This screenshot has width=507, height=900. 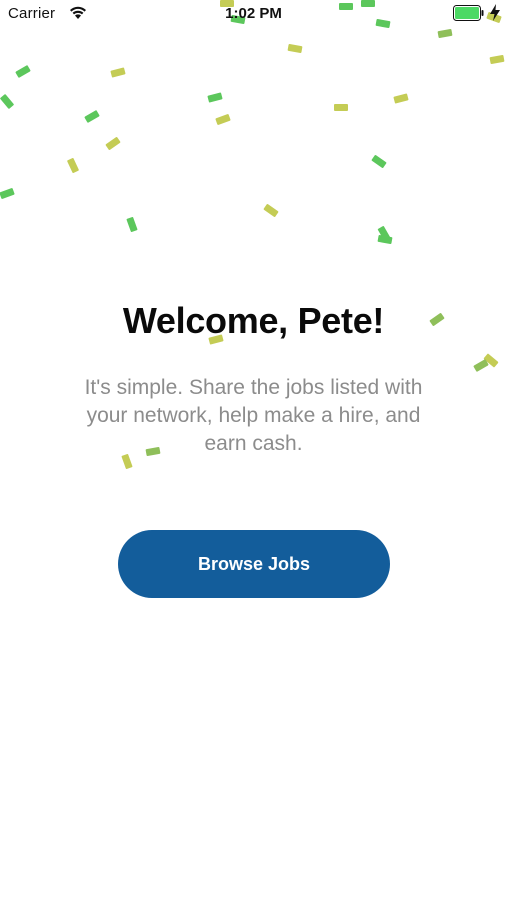 What do you see at coordinates (253, 443) in the screenshot?
I see `welcome-message-line: earn cash.` at bounding box center [253, 443].